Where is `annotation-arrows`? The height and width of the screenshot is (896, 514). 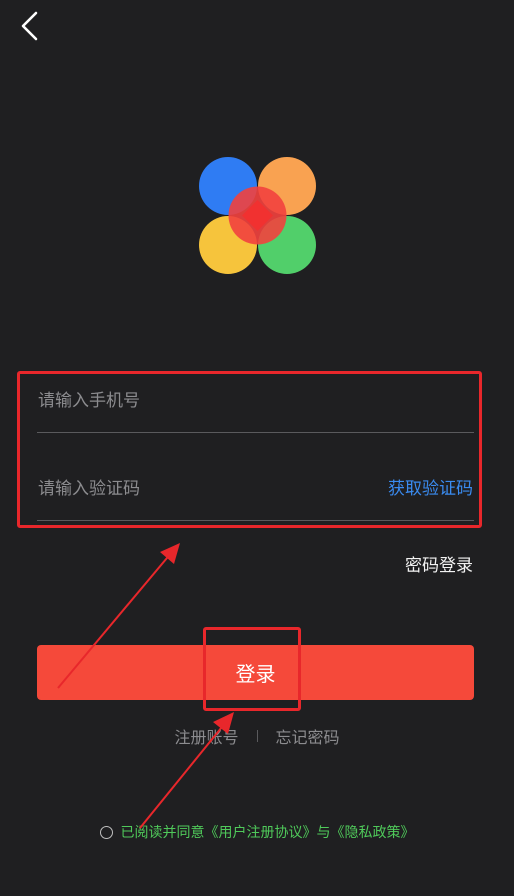 annotation-arrows is located at coordinates (145, 686).